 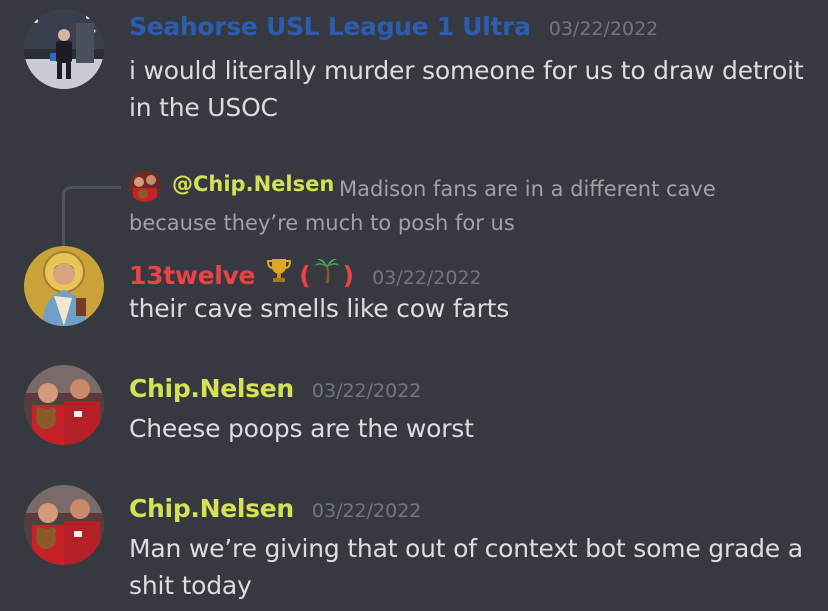 I want to click on palm-tree-icon, so click(x=327, y=270).